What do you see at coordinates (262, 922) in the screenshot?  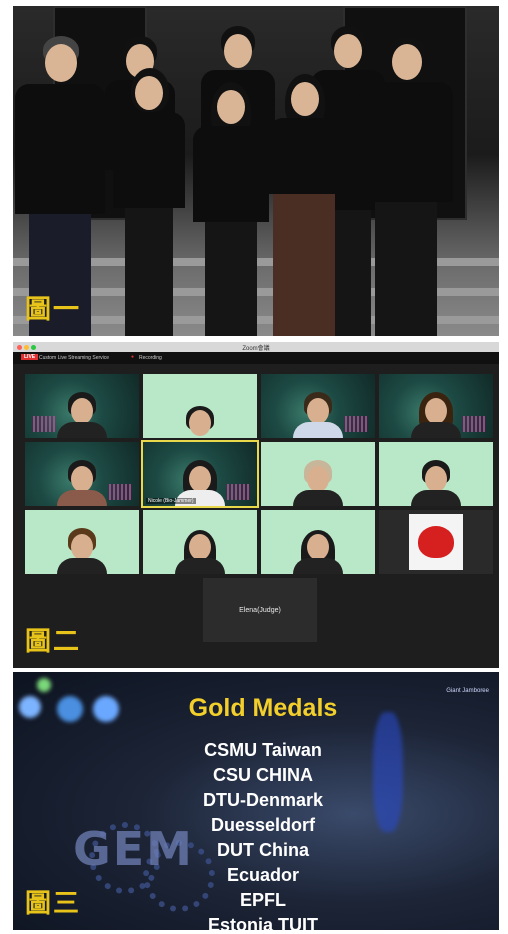 I see `medal-team: Estonia TUIT` at bounding box center [262, 922].